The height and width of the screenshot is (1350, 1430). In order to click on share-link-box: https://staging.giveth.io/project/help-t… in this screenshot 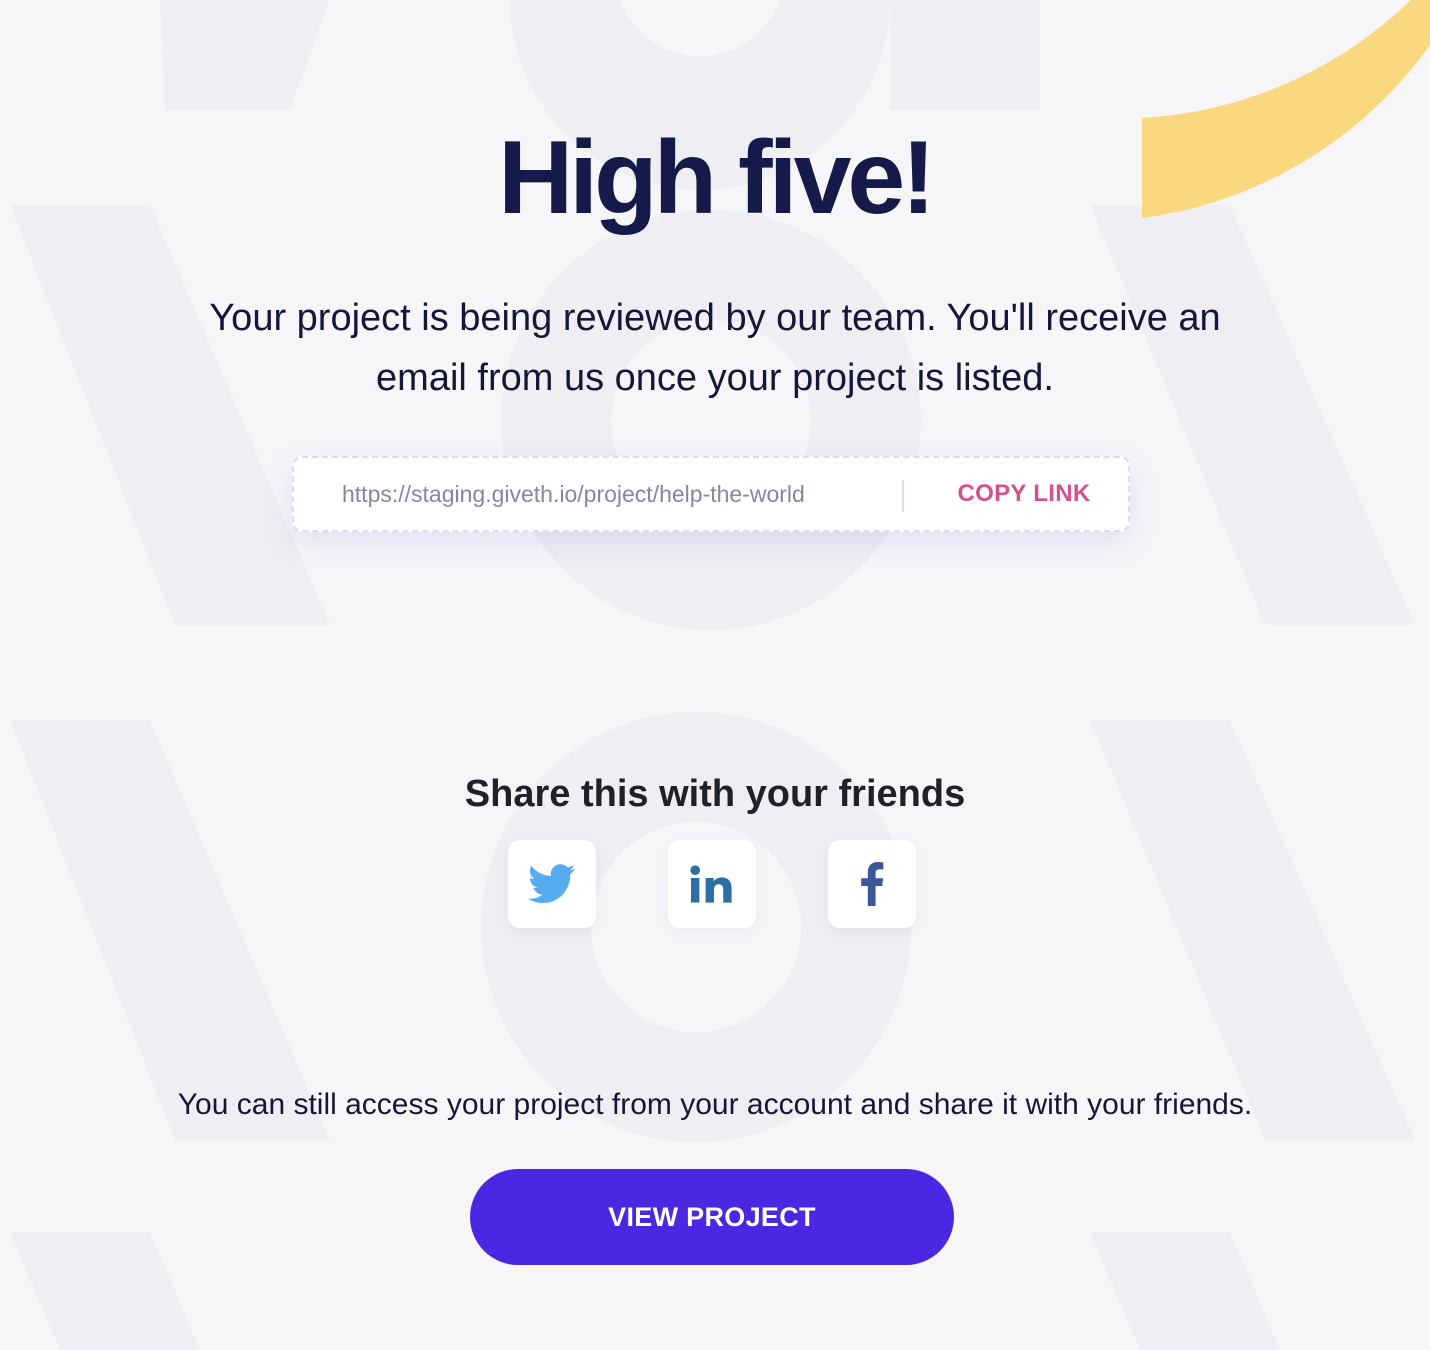, I will do `click(711, 494)`.